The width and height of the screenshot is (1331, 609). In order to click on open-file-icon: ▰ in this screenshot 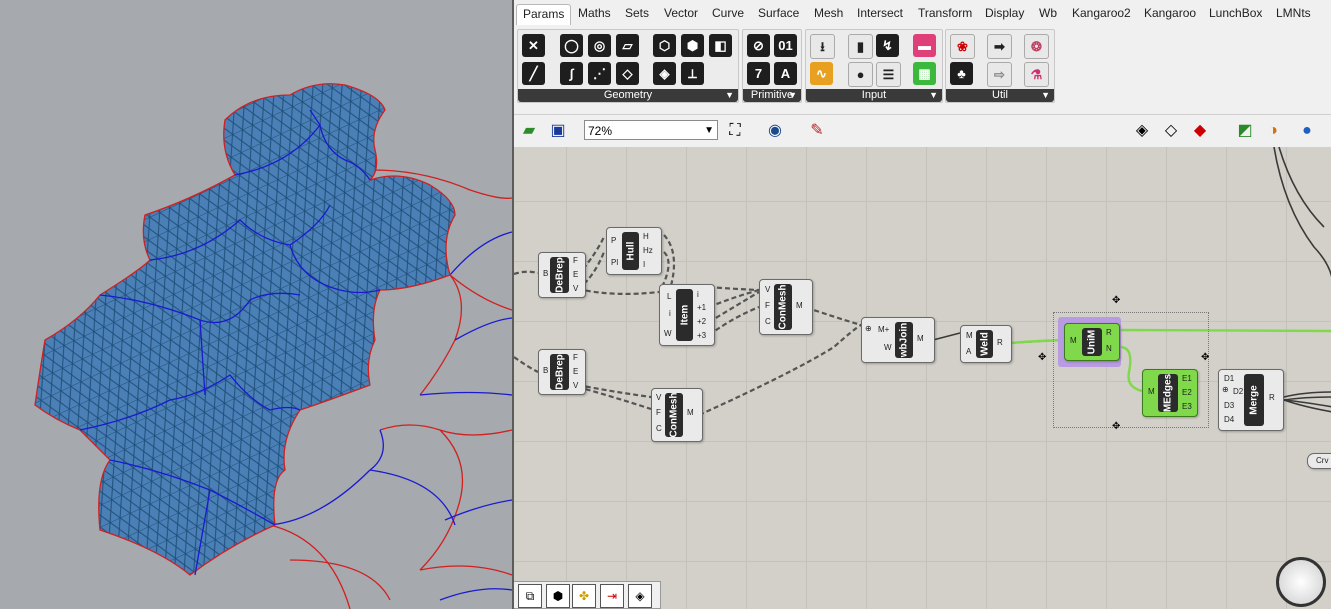, I will do `click(529, 131)`.